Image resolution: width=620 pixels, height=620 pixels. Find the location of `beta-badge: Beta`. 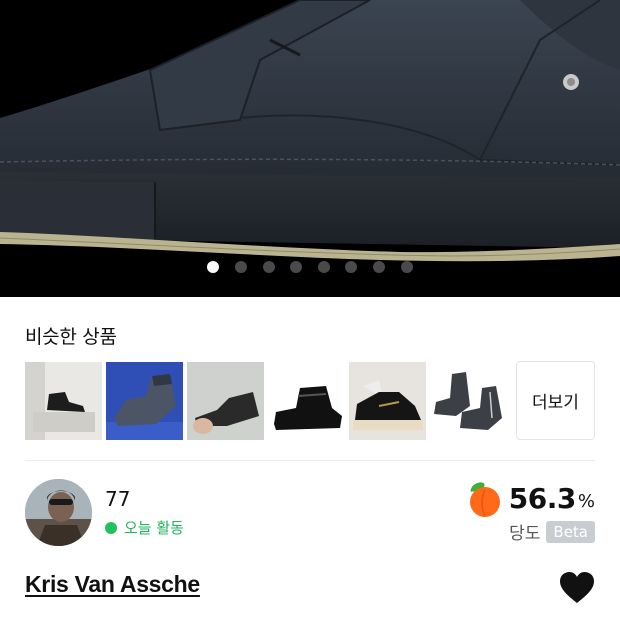

beta-badge: Beta is located at coordinates (570, 531).